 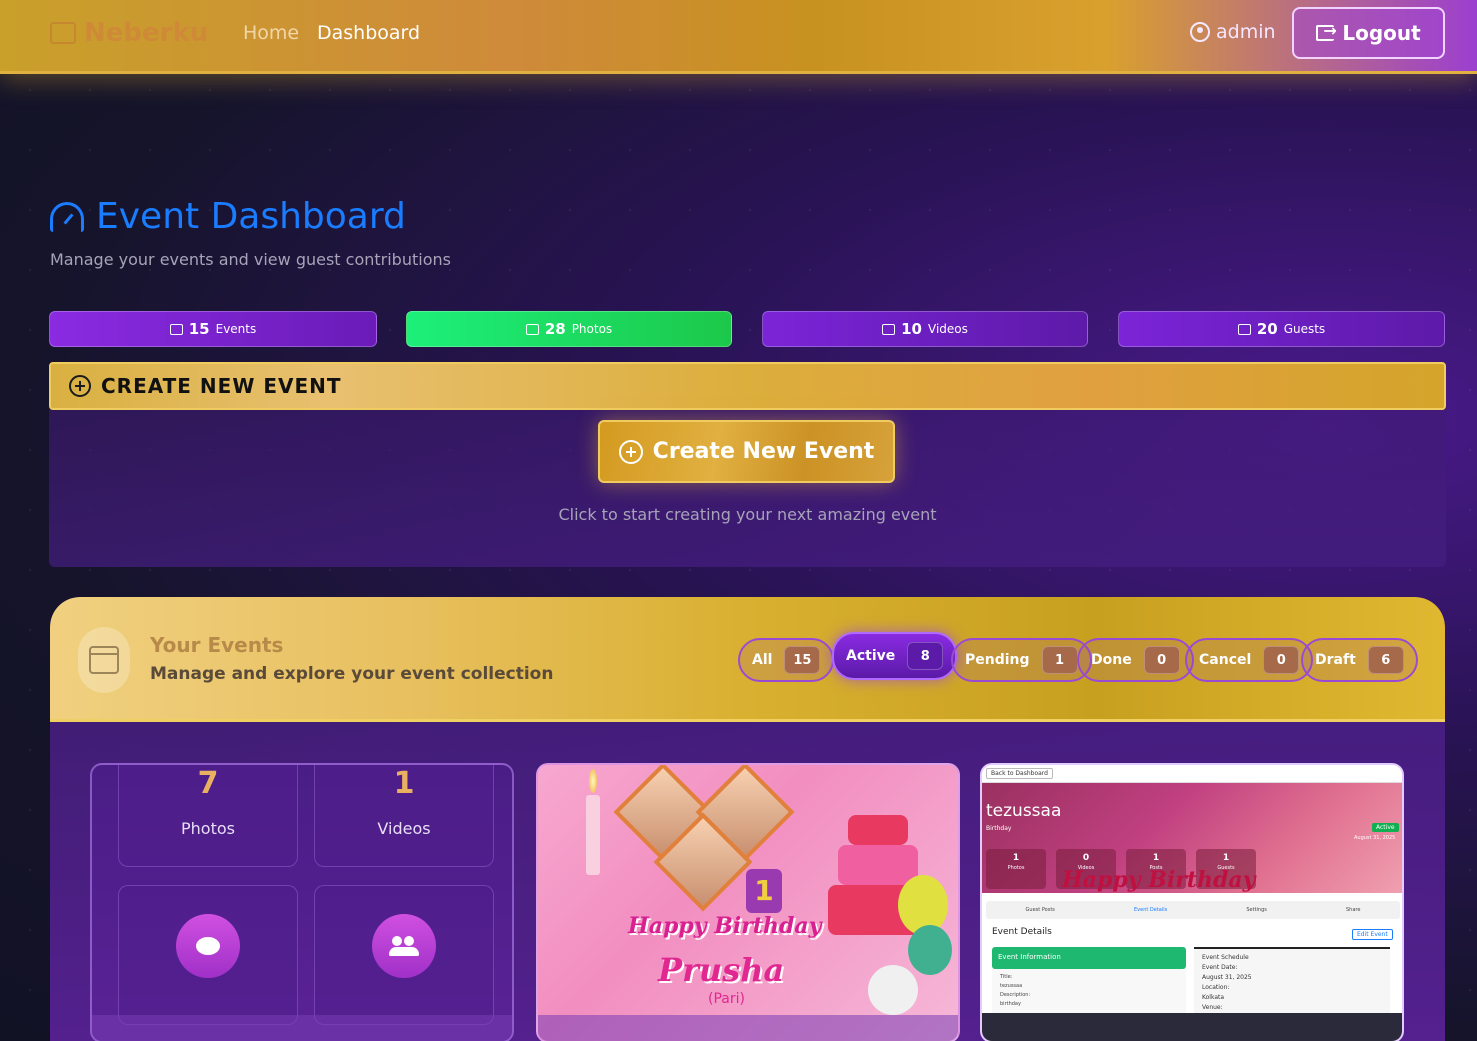 I want to click on nav-dashboard-link: Dashboard, so click(x=368, y=33).